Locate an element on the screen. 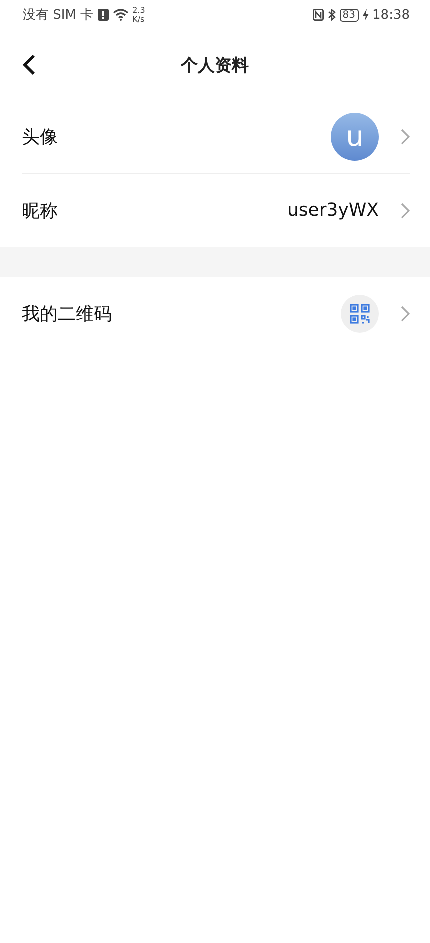 This screenshot has height=943, width=430. speed-value: 2.3 is located at coordinates (139, 10).